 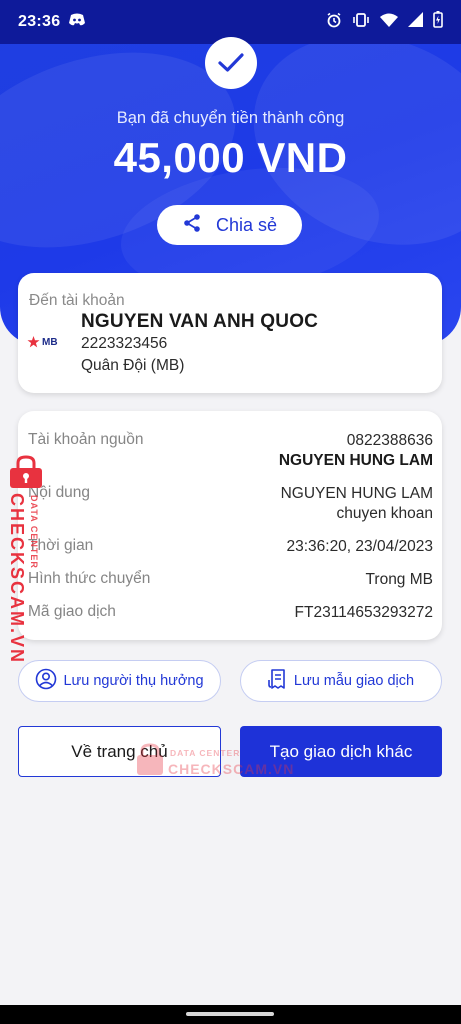 What do you see at coordinates (334, 22) in the screenshot?
I see `alarm-icon` at bounding box center [334, 22].